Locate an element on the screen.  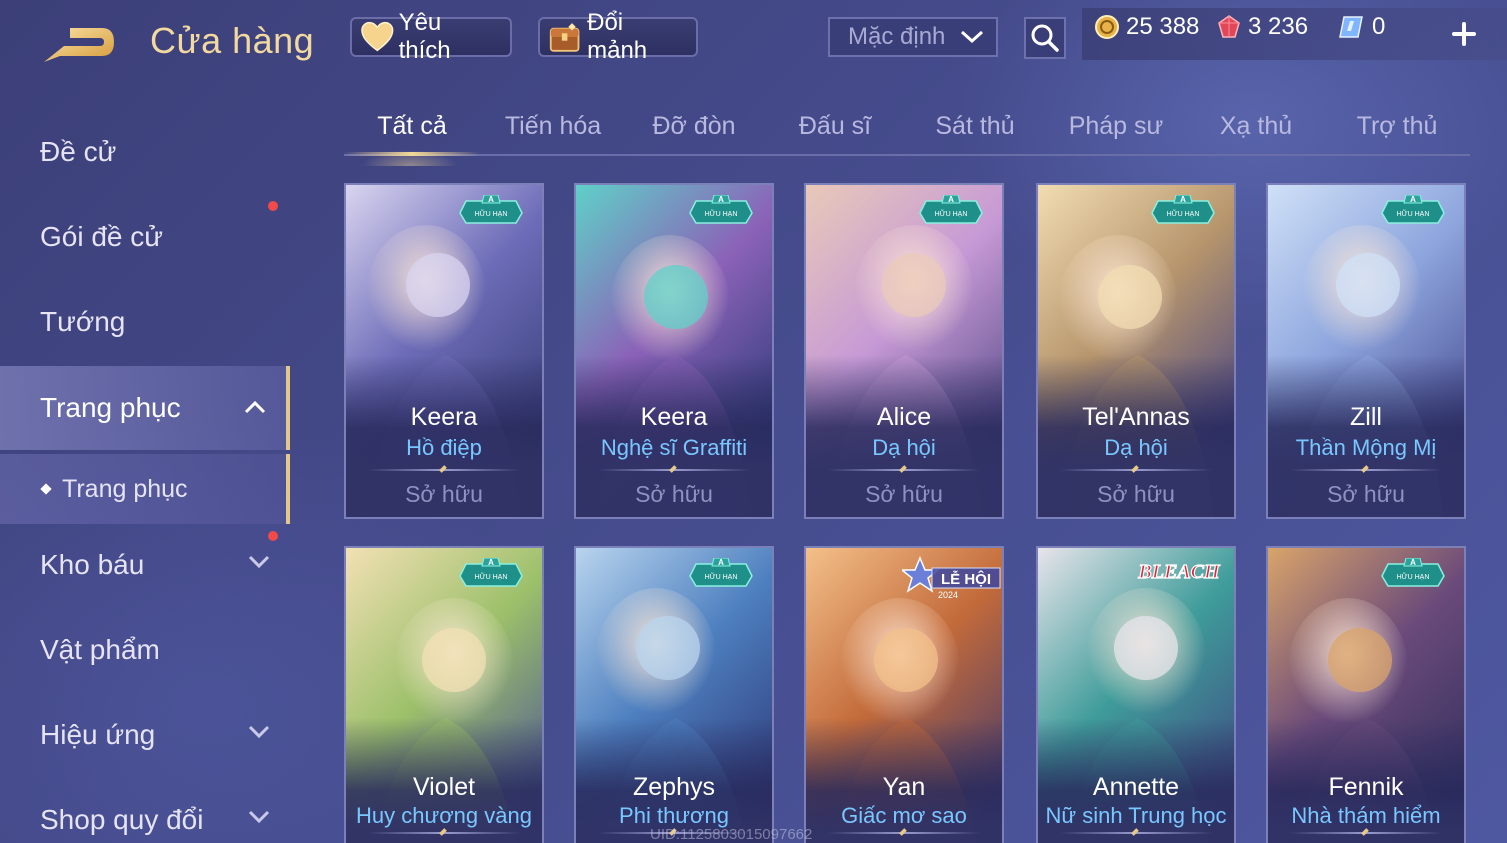
skin-card: A HỮU HẠN Fennik Nhà thám hiểm is located at coordinates (1366, 694).